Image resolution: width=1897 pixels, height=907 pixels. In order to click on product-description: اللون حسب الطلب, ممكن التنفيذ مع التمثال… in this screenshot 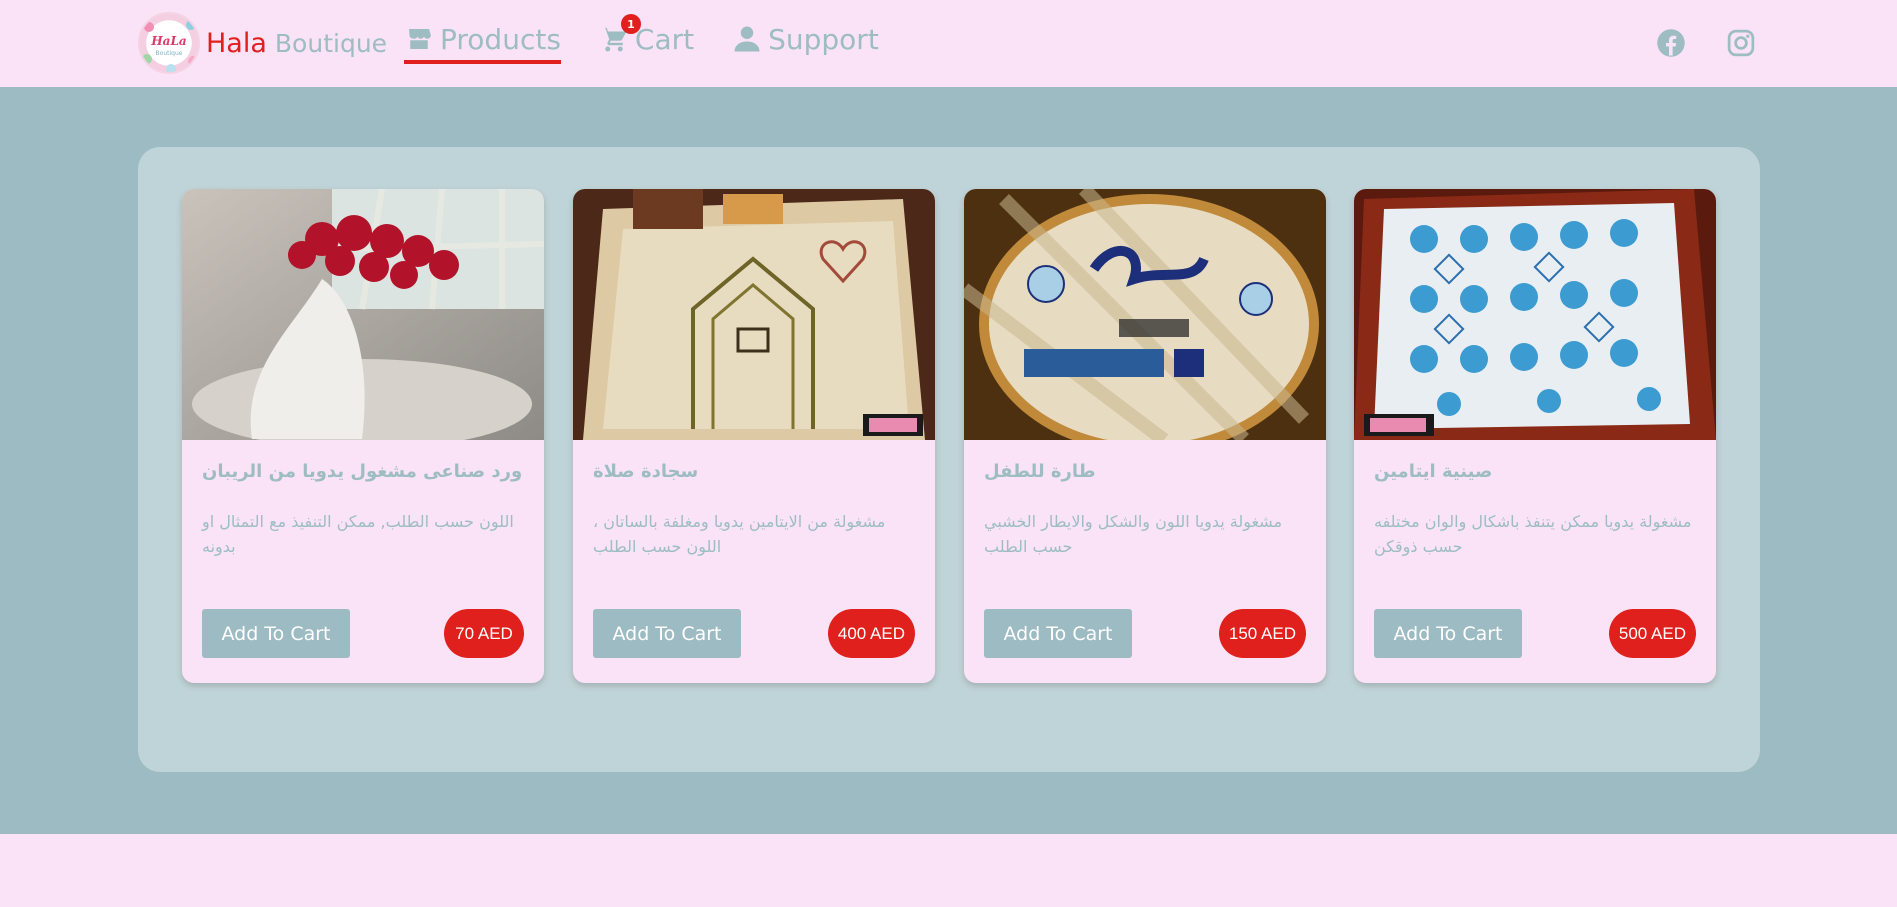, I will do `click(358, 534)`.